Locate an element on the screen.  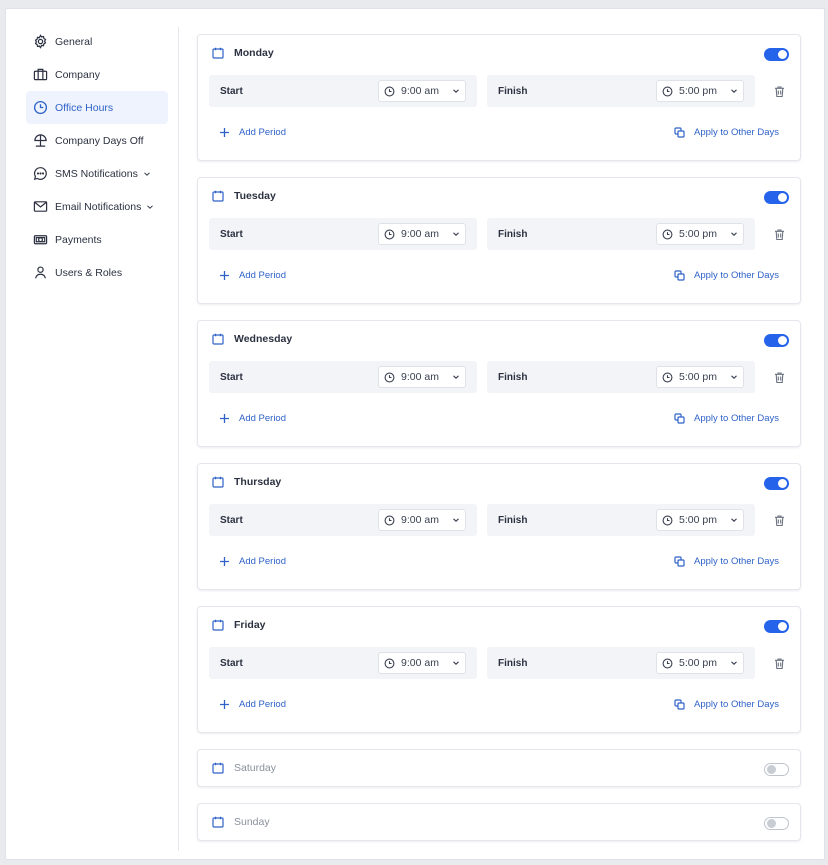
envelope-icon is located at coordinates (40, 207).